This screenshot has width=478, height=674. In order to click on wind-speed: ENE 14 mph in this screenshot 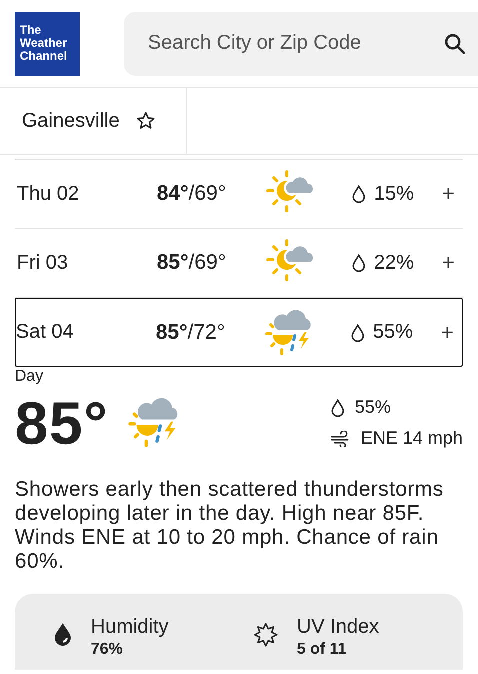, I will do `click(411, 438)`.